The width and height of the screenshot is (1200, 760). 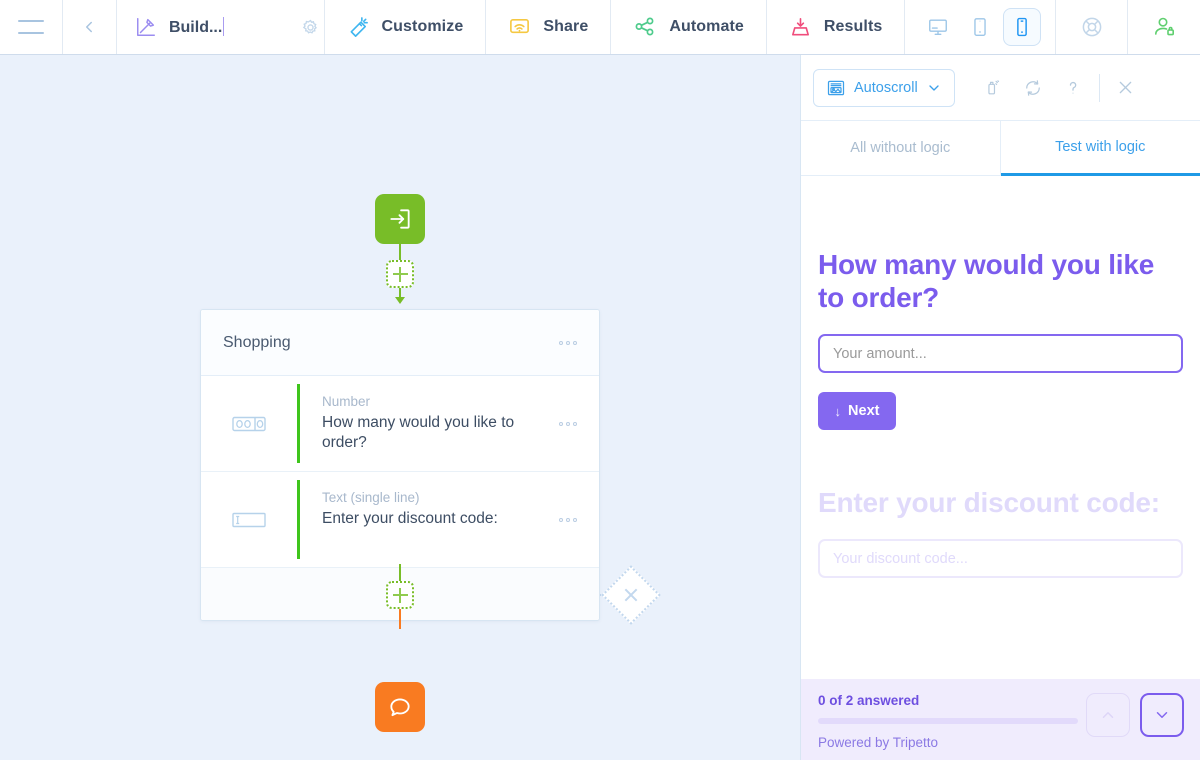 What do you see at coordinates (422, 26) in the screenshot?
I see `tab-customize-label: Customize` at bounding box center [422, 26].